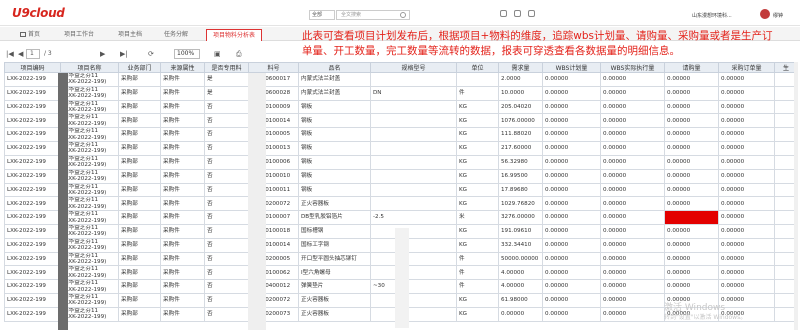 Image resolution: width=800 pixels, height=333 pixels. What do you see at coordinates (102, 54) in the screenshot?
I see `next-page-icon: ▶` at bounding box center [102, 54].